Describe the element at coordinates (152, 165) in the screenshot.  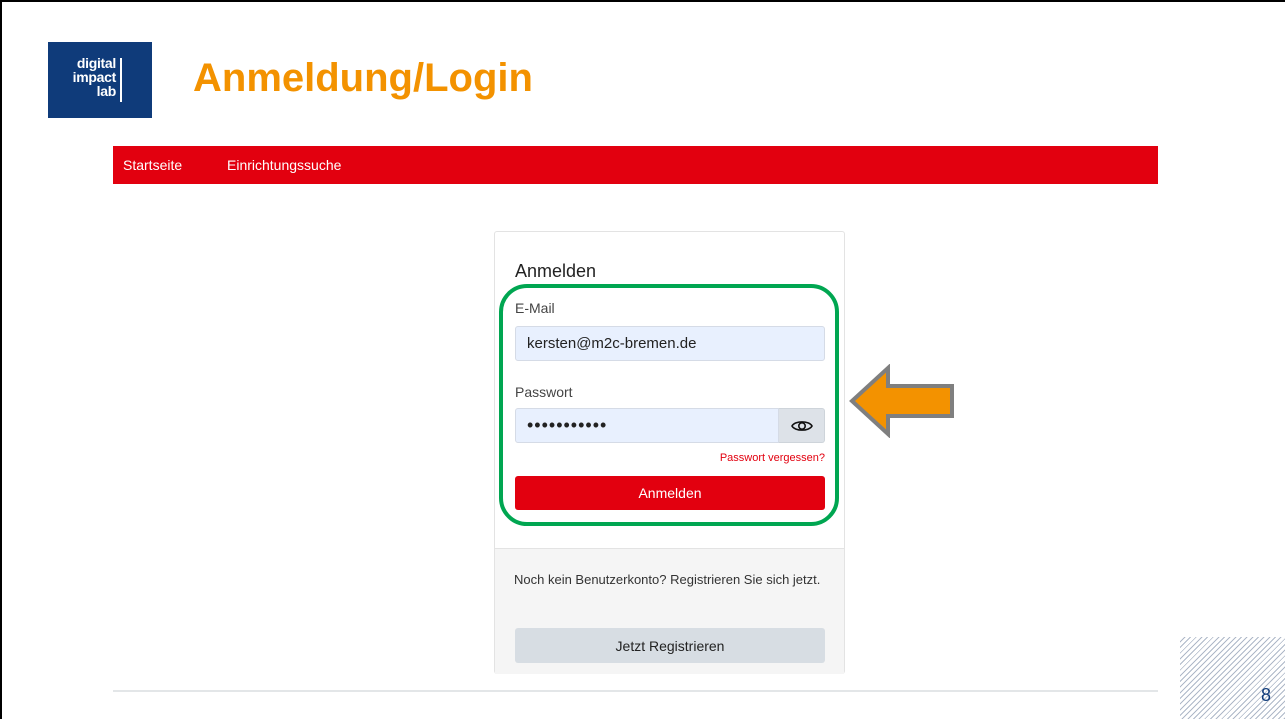
I see `nav-link-startseite: Startseite` at that location.